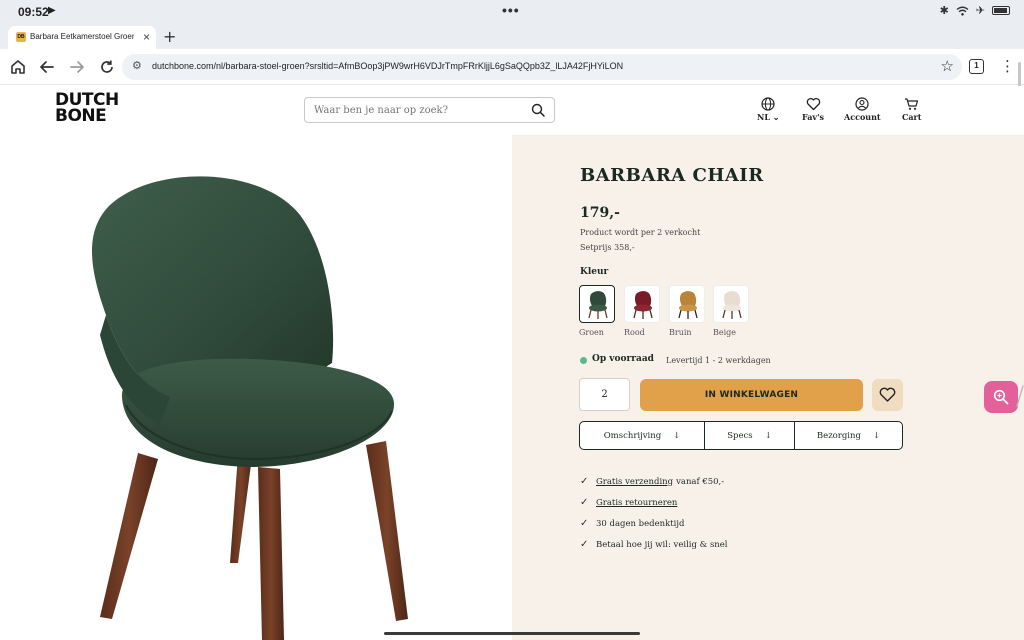 The height and width of the screenshot is (640, 1024). What do you see at coordinates (591, 332) in the screenshot?
I see `swatch-label: Groen` at bounding box center [591, 332].